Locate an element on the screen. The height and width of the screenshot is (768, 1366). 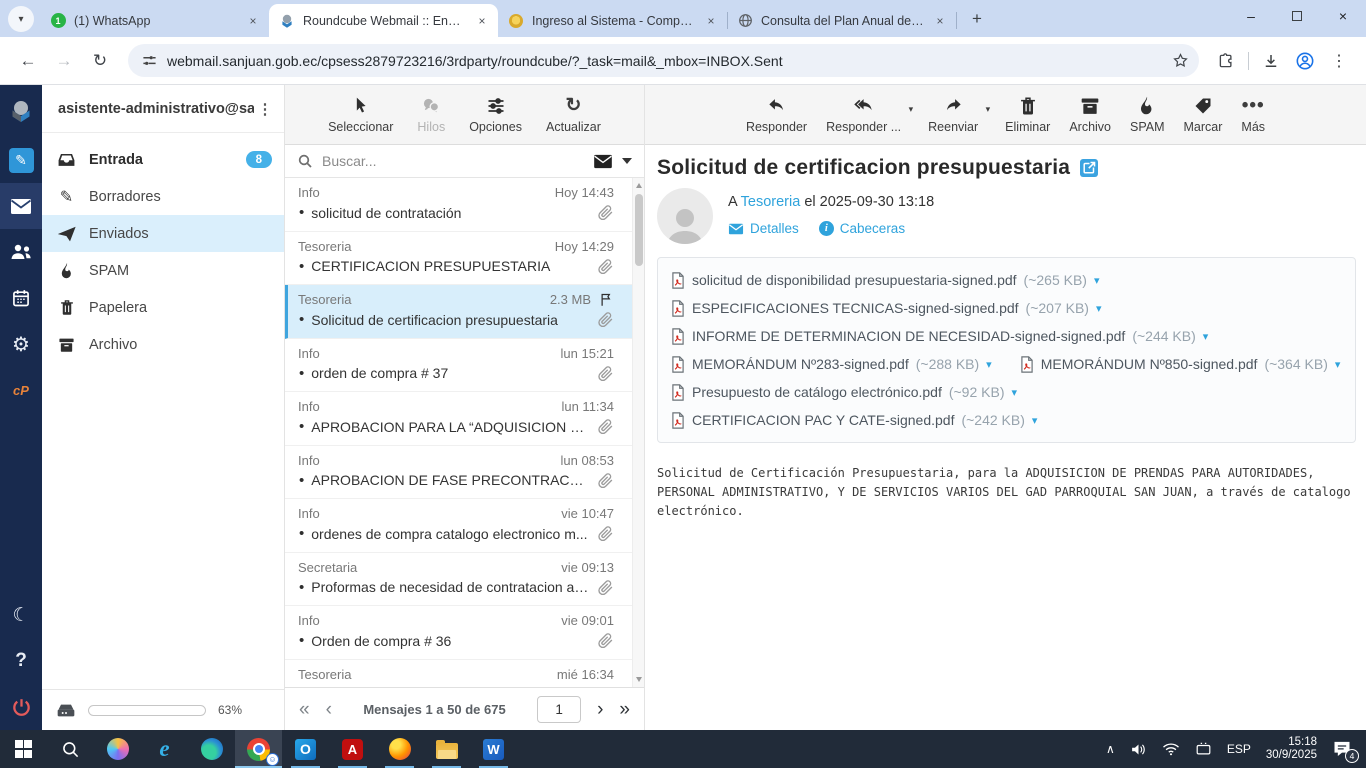
downloads-icon is located at coordinates (1271, 61).